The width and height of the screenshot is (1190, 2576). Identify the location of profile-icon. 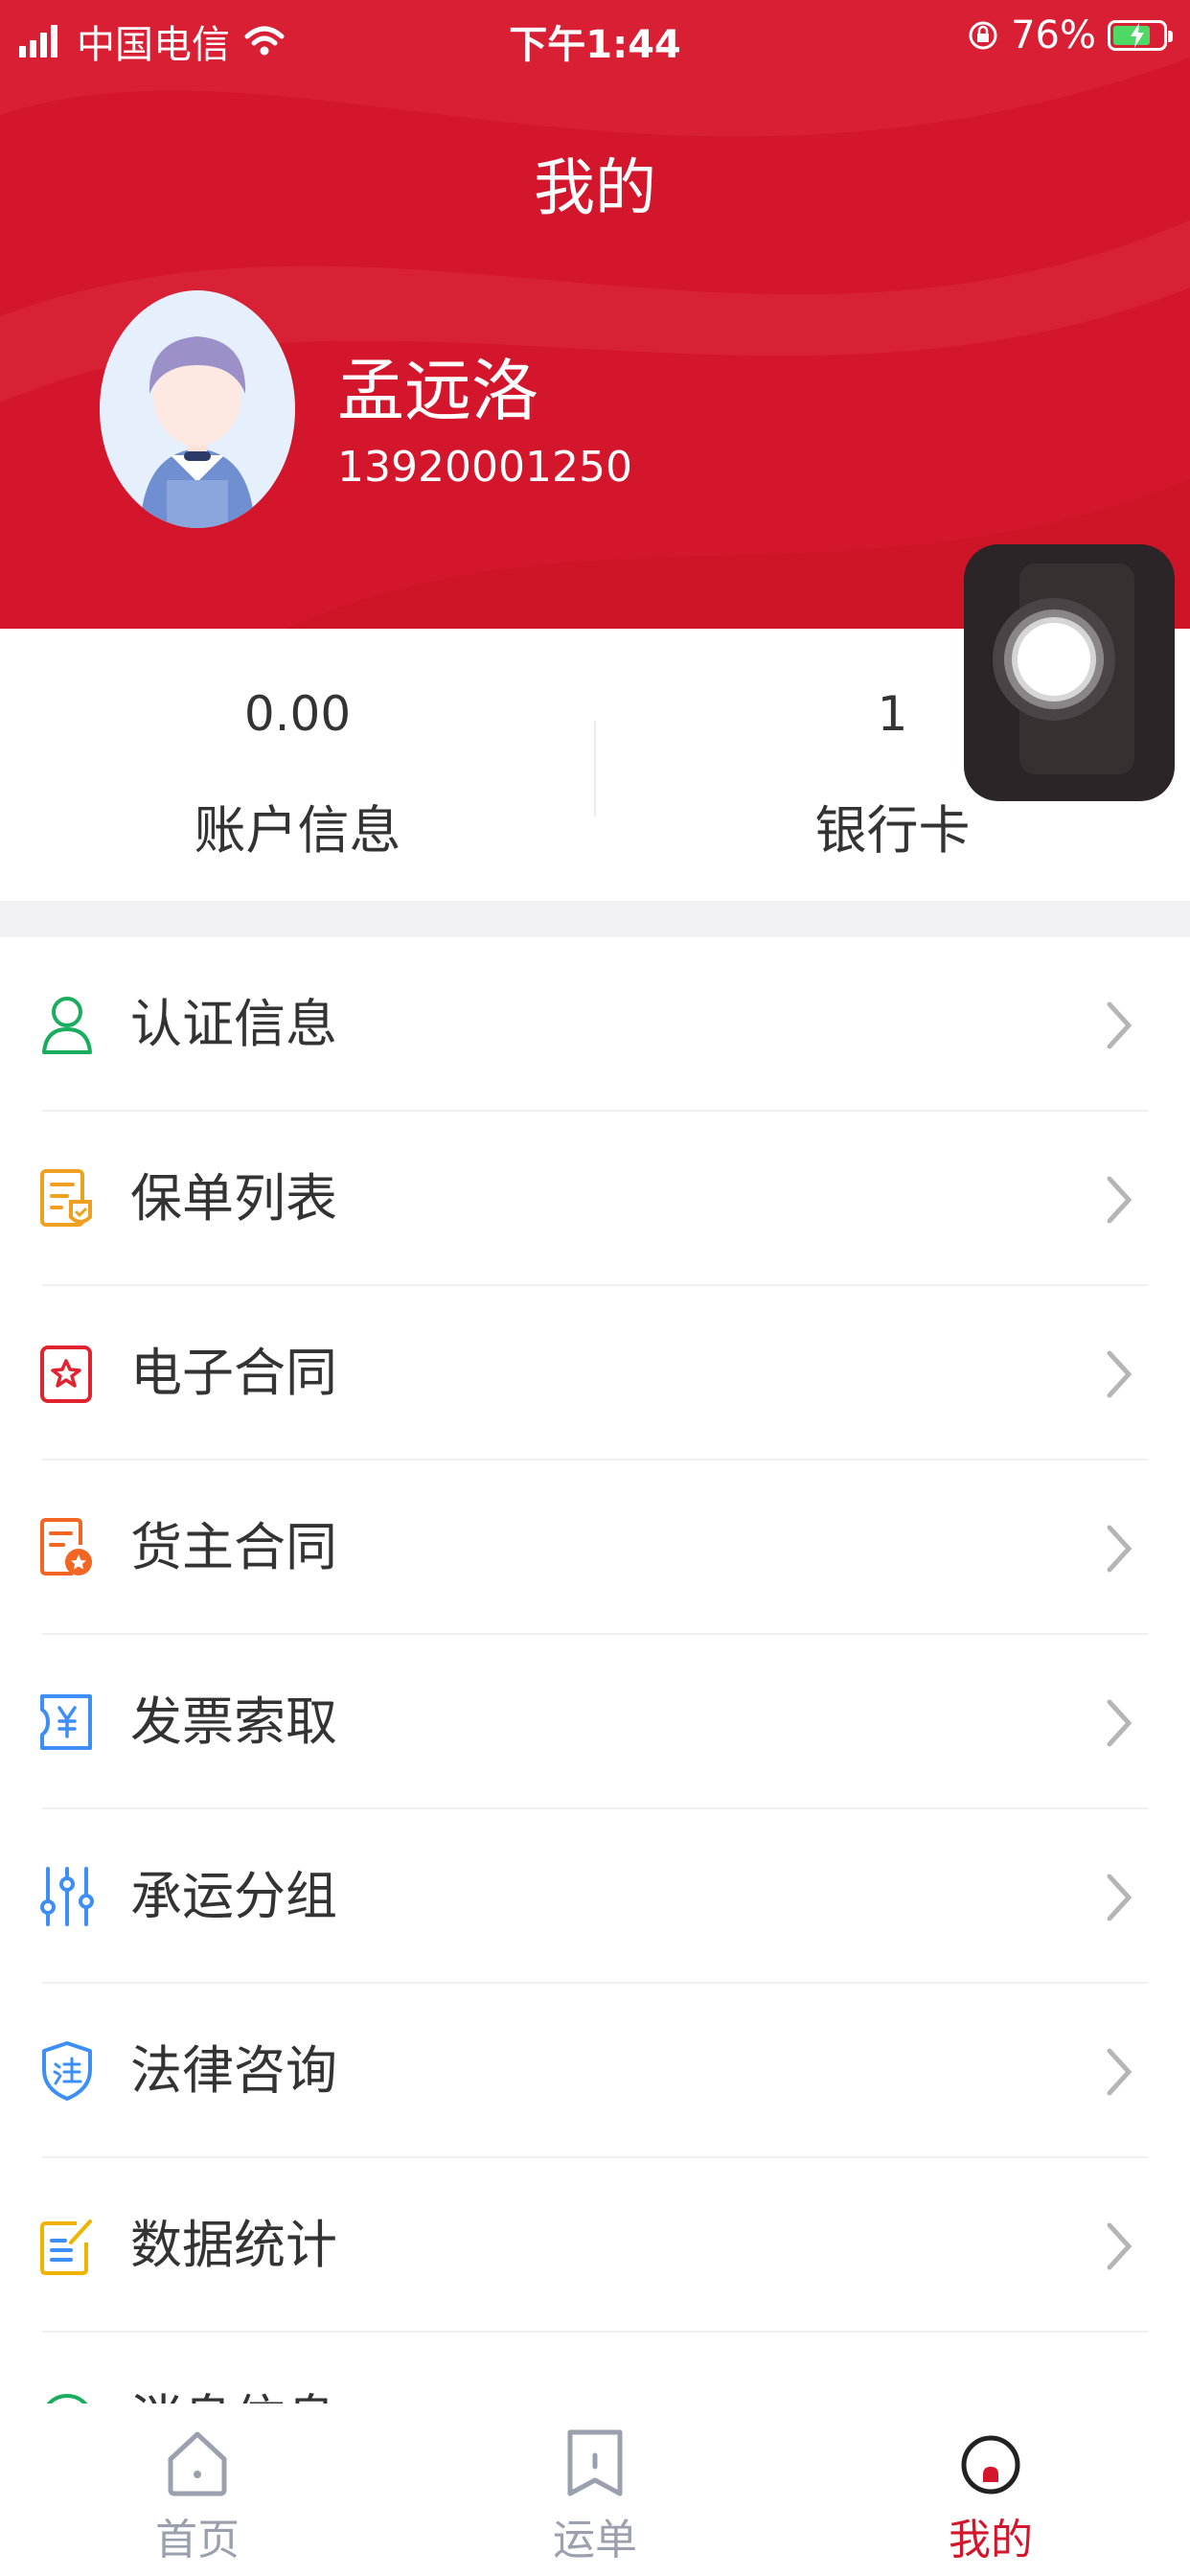
(990, 2465).